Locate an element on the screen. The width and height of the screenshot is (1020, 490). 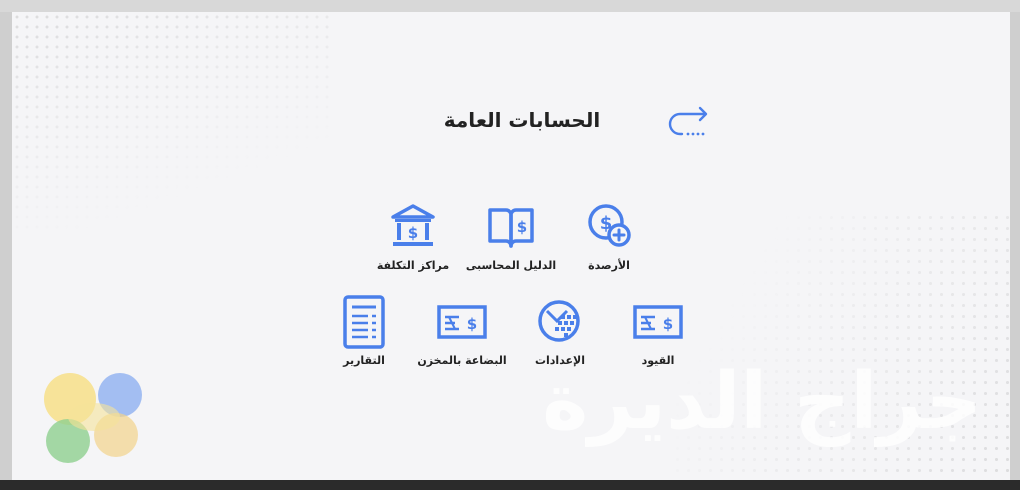
dollar-coin-plus-icon: $ is located at coordinates (609, 225).